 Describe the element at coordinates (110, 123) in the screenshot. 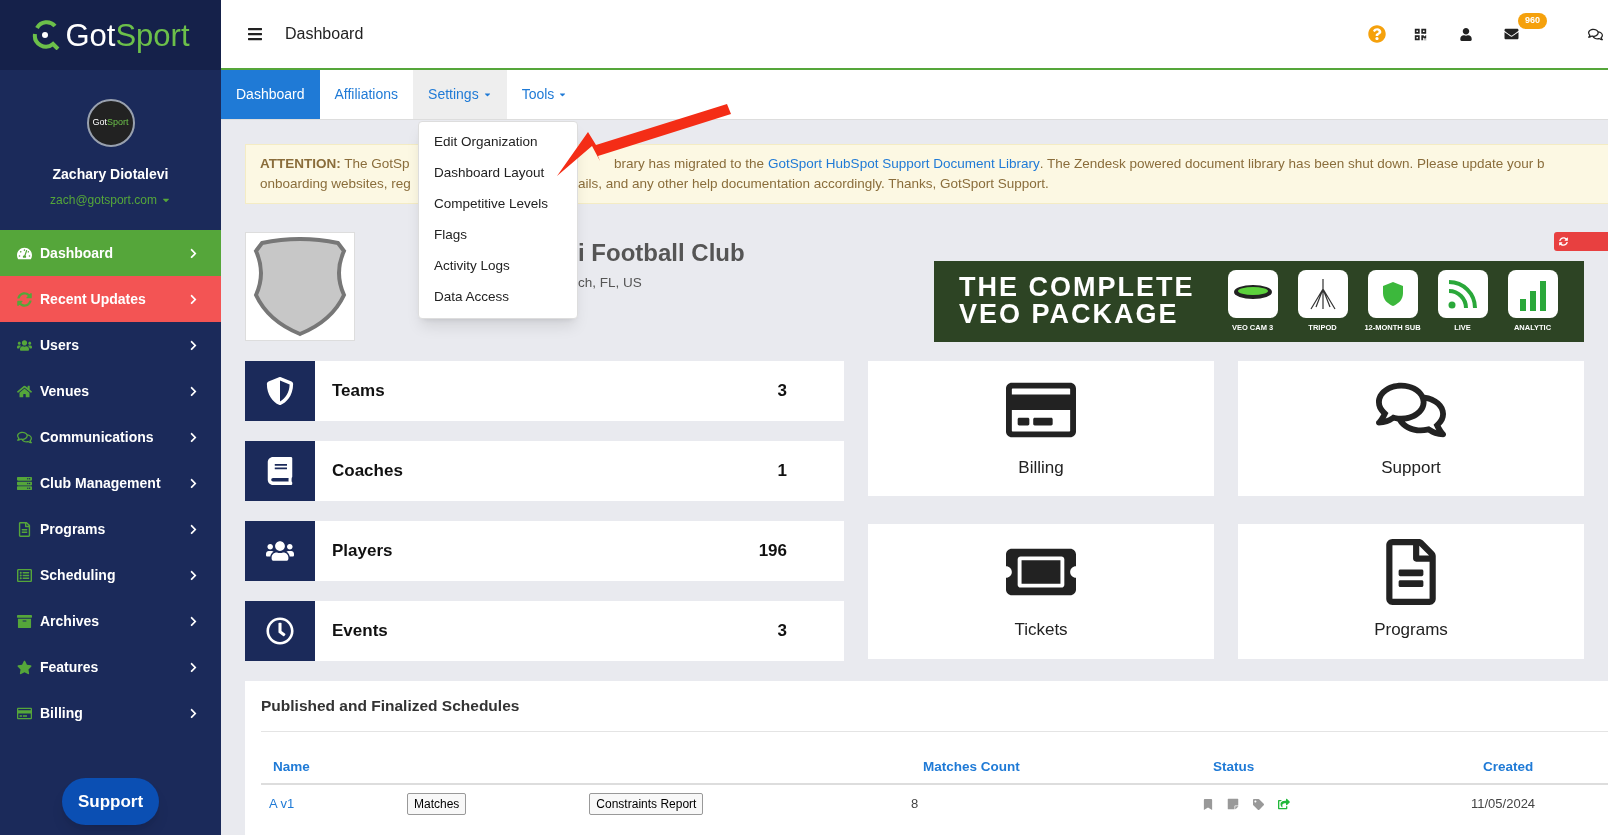

I see `avatar-logo-text: GotSport` at that location.